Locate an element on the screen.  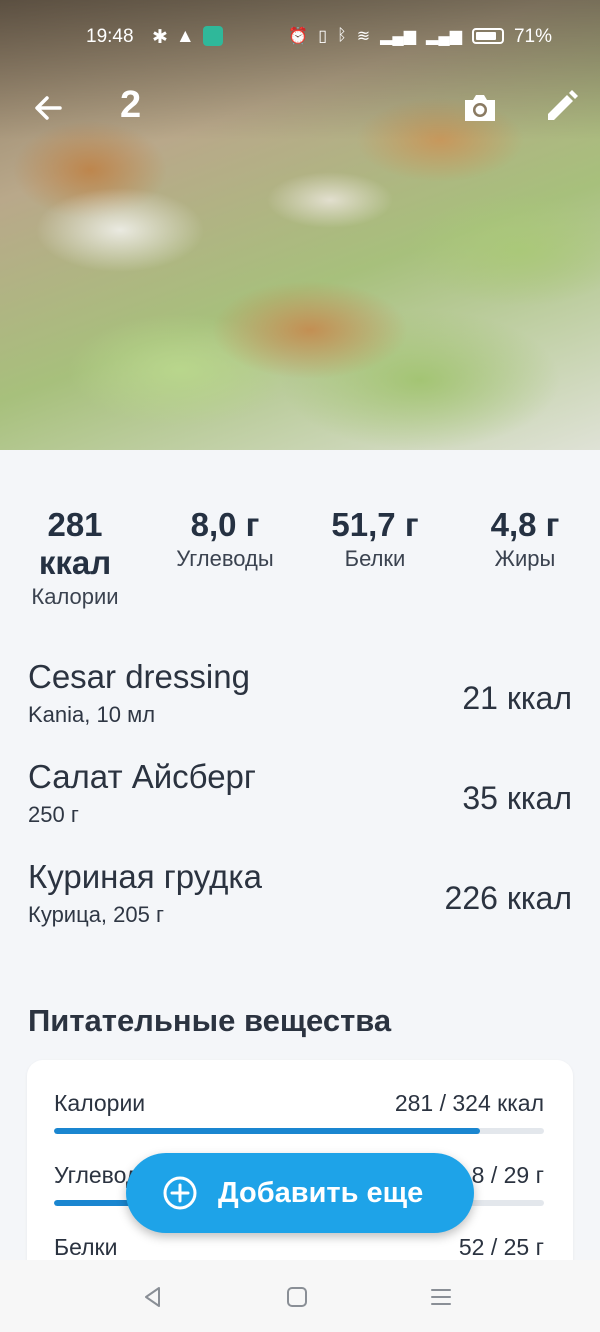
food-item-detail: Kania, 10 мл is located at coordinates (92, 714).